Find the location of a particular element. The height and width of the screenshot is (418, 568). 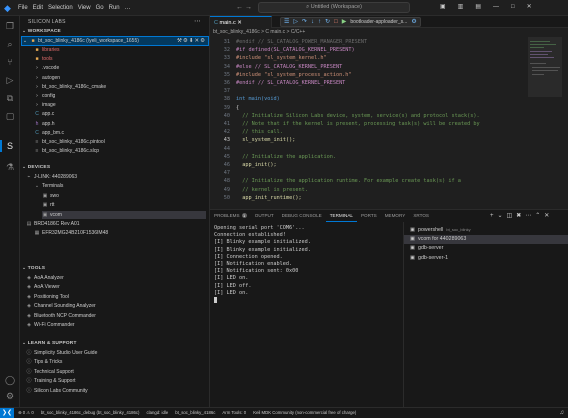

run-debug-icon: ▷ is located at coordinates (10, 80).